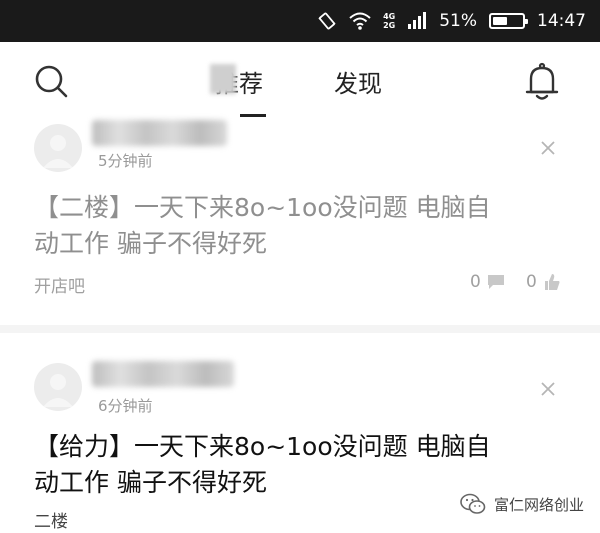 The height and width of the screenshot is (533, 600). I want to click on clock: 14:47, so click(561, 21).